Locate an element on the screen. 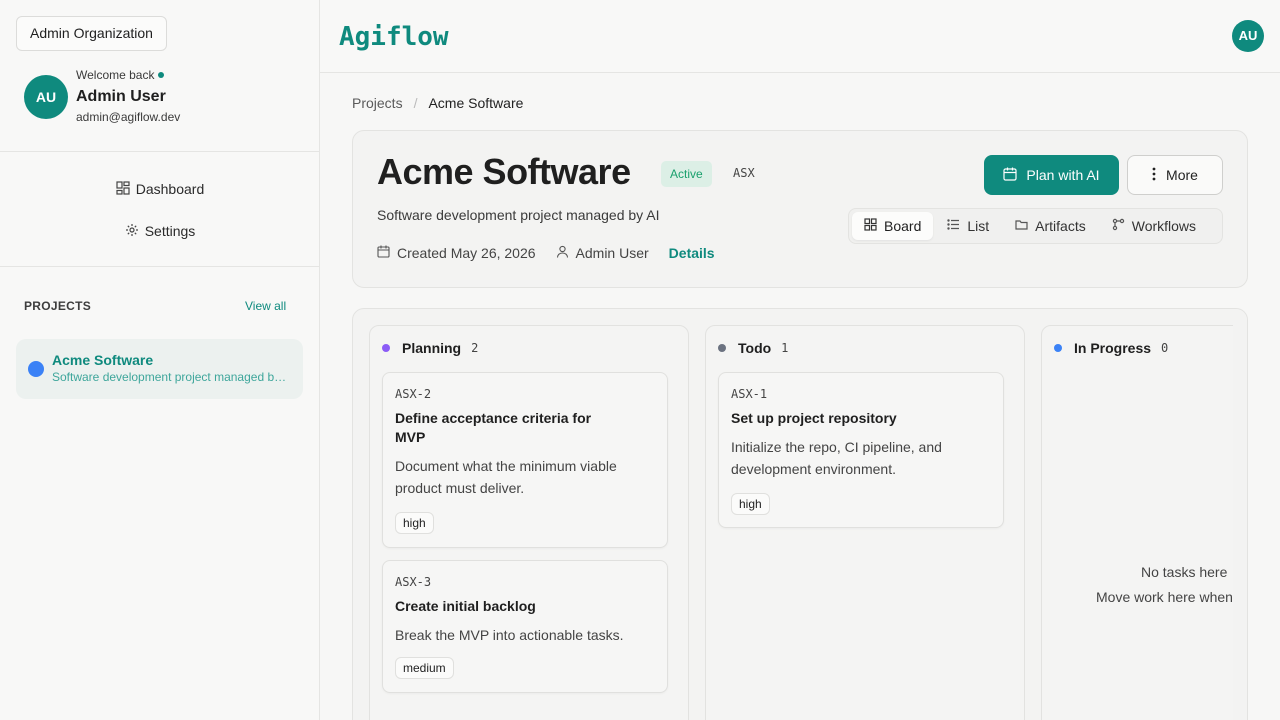 This screenshot has width=1280, height=720. column-name: In Progress is located at coordinates (1113, 348).